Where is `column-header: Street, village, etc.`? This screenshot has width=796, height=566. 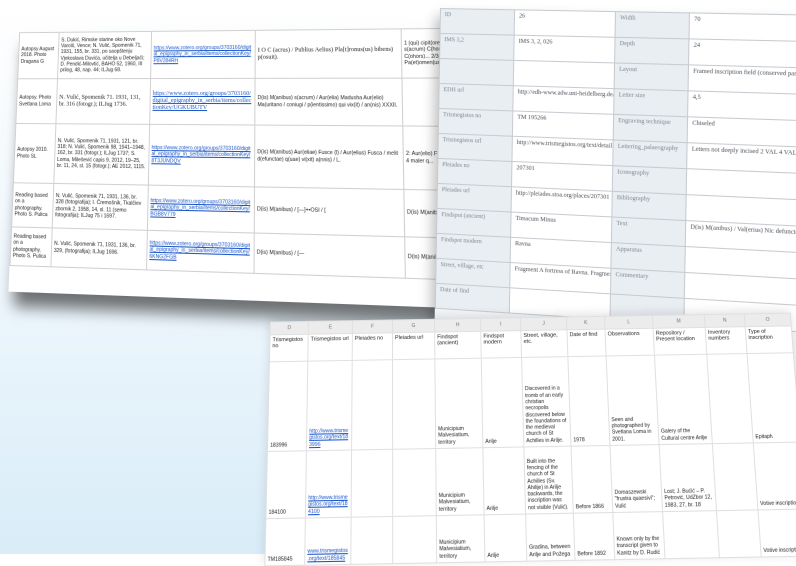
column-header: Street, village, etc. is located at coordinates (544, 343).